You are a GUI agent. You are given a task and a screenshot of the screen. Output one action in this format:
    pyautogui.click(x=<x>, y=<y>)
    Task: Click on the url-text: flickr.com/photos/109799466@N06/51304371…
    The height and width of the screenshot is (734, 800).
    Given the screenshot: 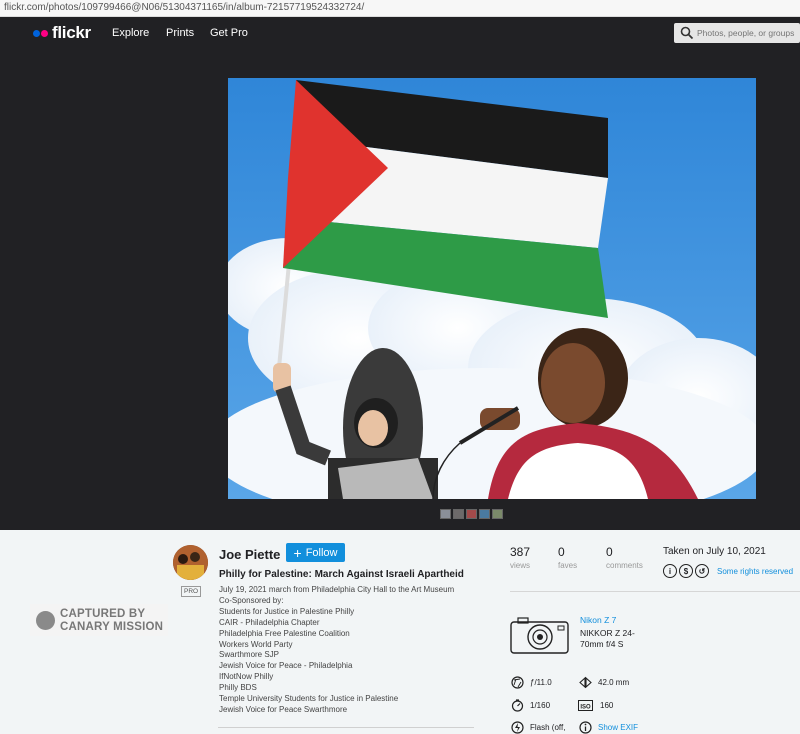 What is the action you would take?
    pyautogui.click(x=184, y=7)
    